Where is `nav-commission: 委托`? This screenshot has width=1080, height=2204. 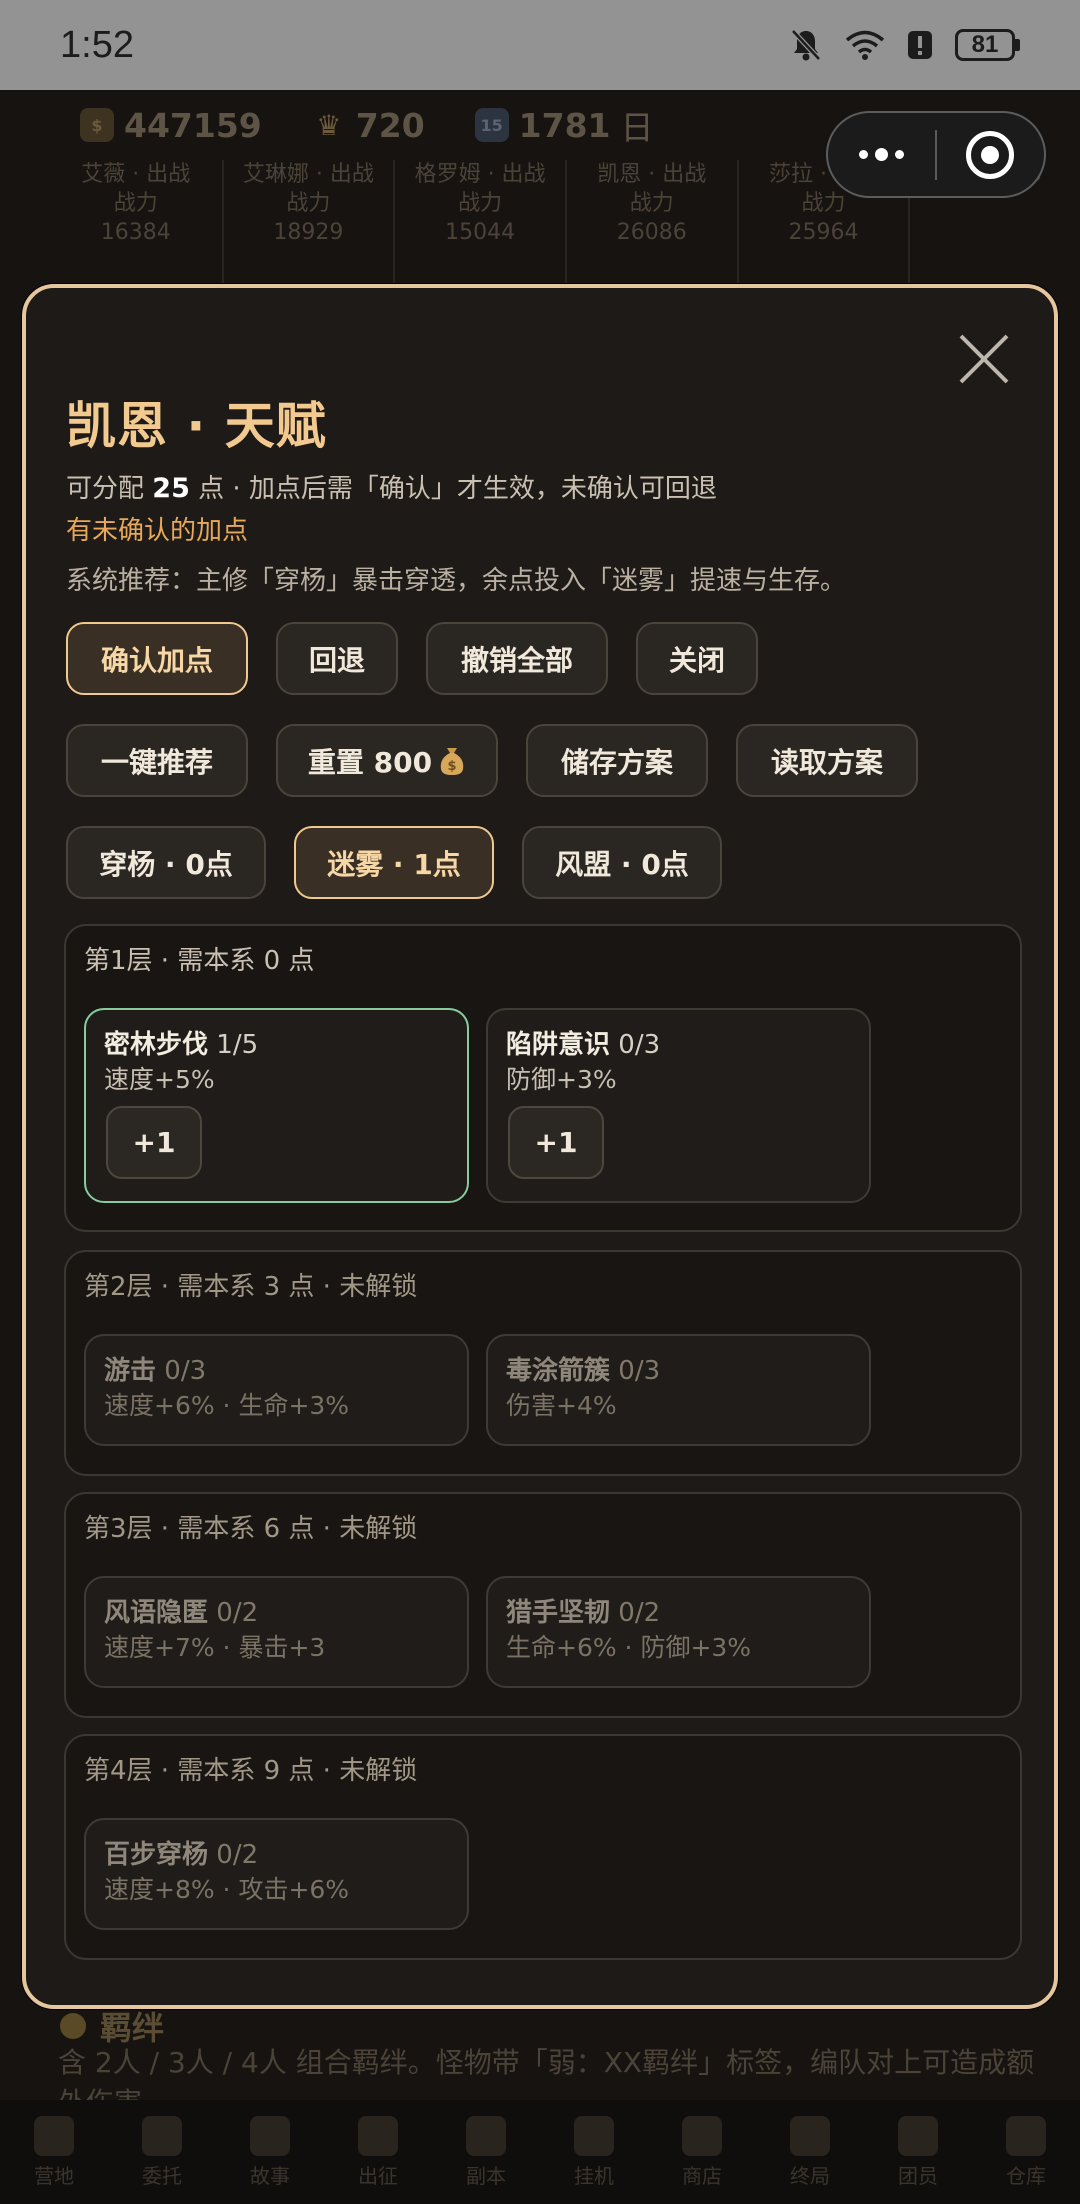
nav-commission: 委托 is located at coordinates (162, 2152).